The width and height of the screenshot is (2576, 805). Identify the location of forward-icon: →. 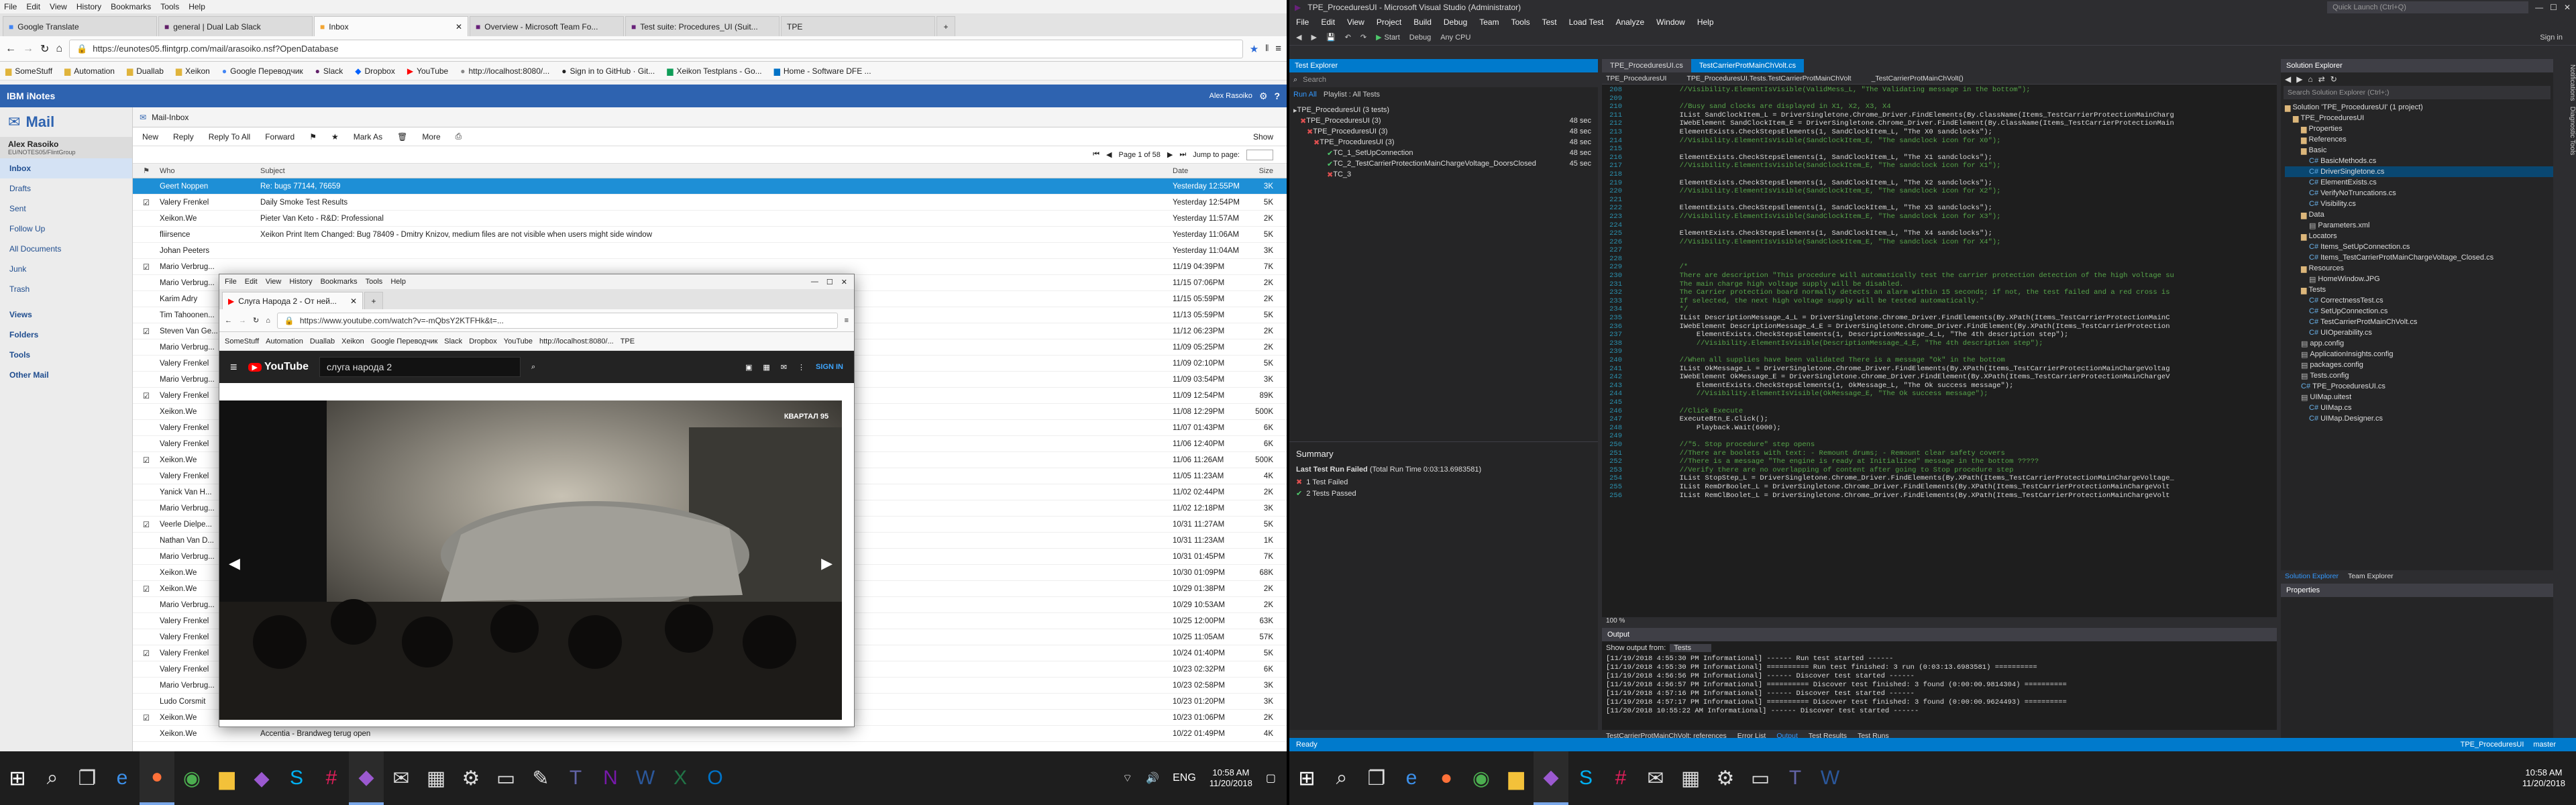
(242, 321).